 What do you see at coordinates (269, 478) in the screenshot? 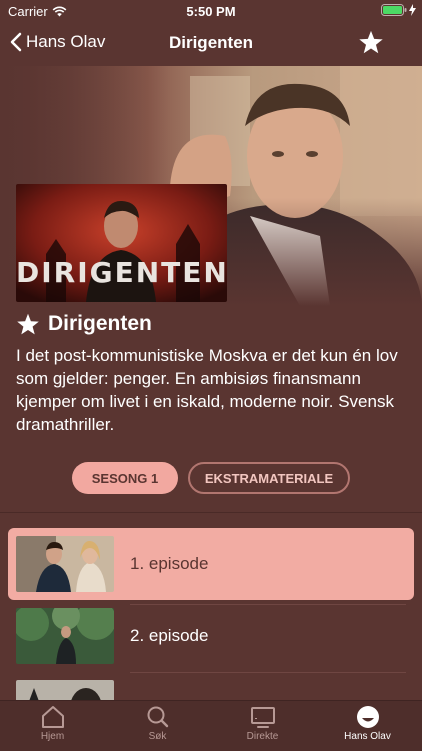
I see `tab-extra-material: EKSTRAMATERIALE` at bounding box center [269, 478].